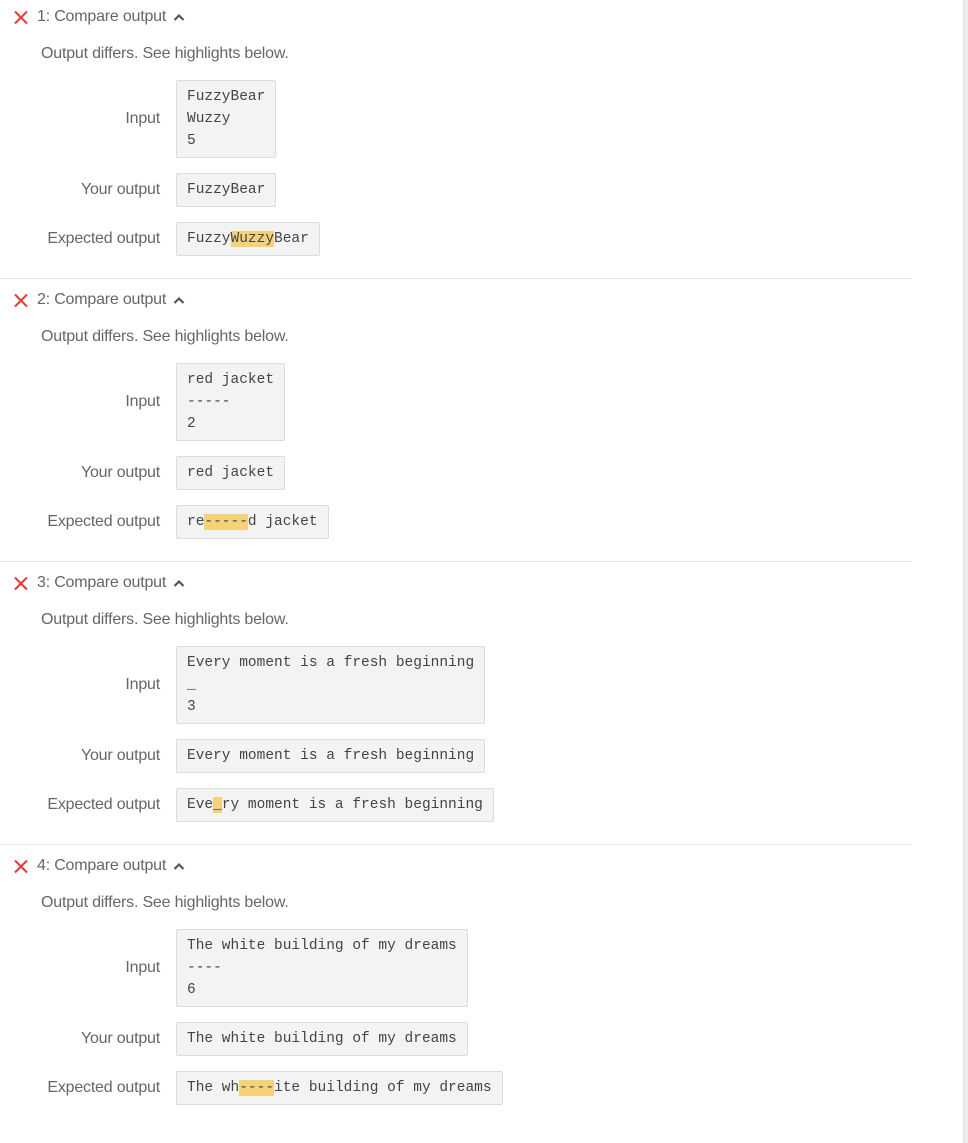  Describe the element at coordinates (191, 424) in the screenshot. I see `input-line: 2` at that location.